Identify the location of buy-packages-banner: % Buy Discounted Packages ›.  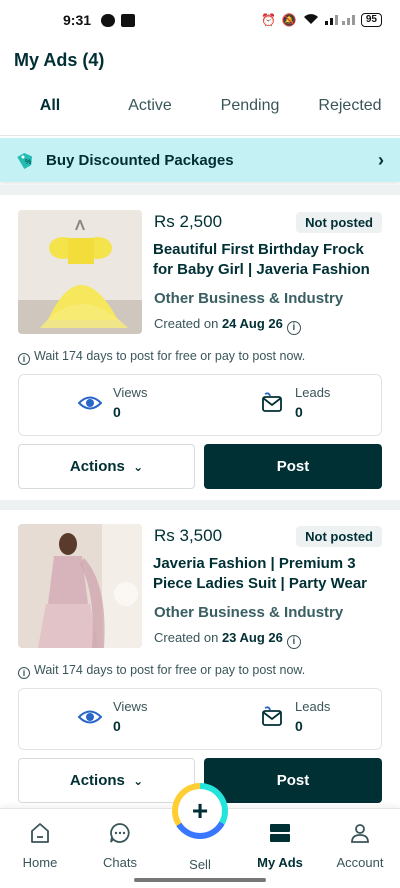
(200, 160).